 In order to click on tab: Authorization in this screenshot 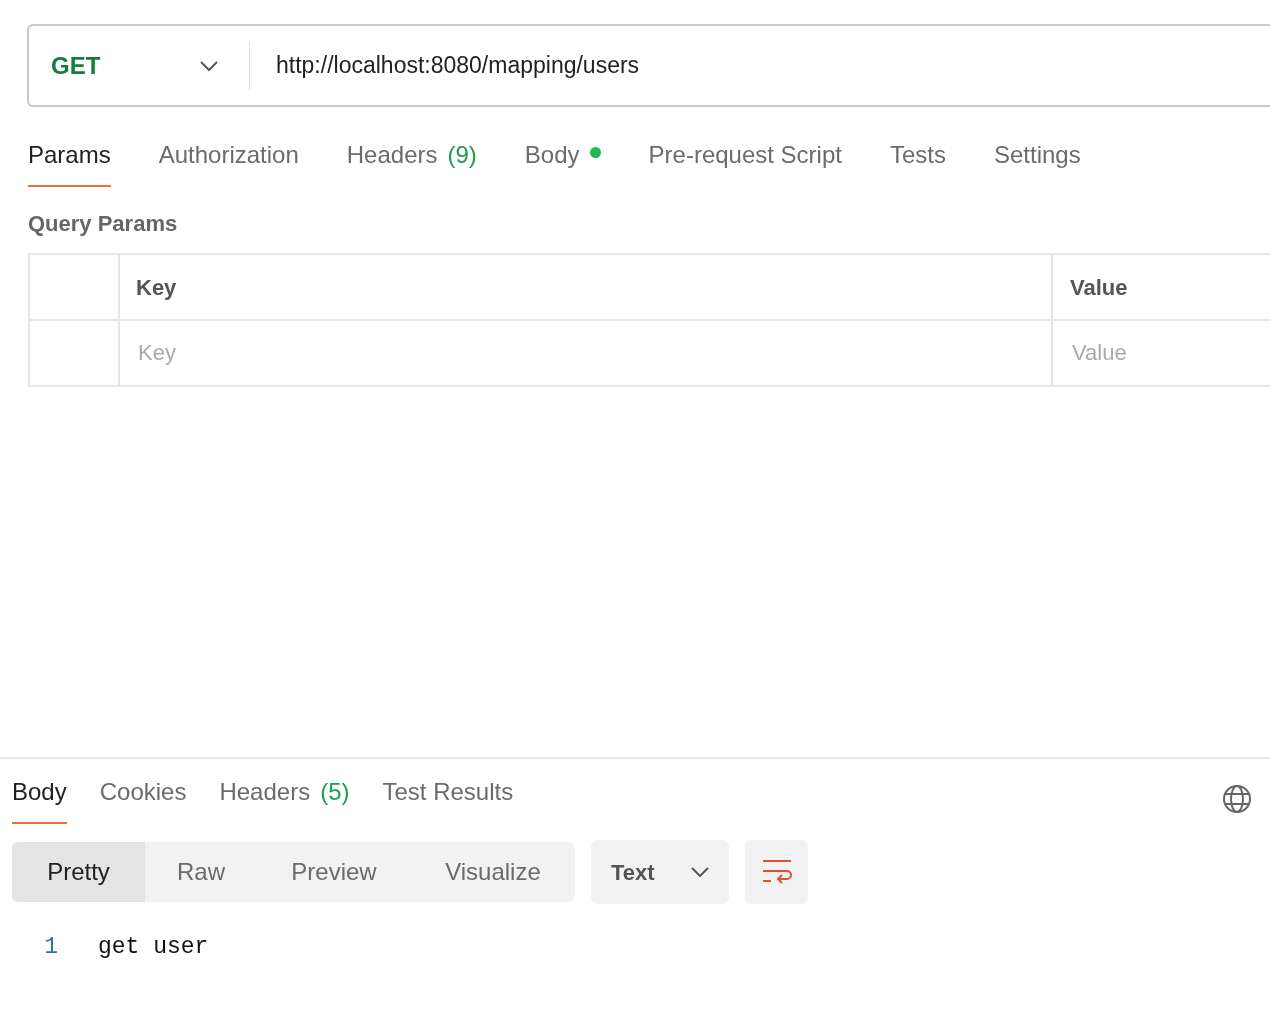, I will do `click(228, 162)`.